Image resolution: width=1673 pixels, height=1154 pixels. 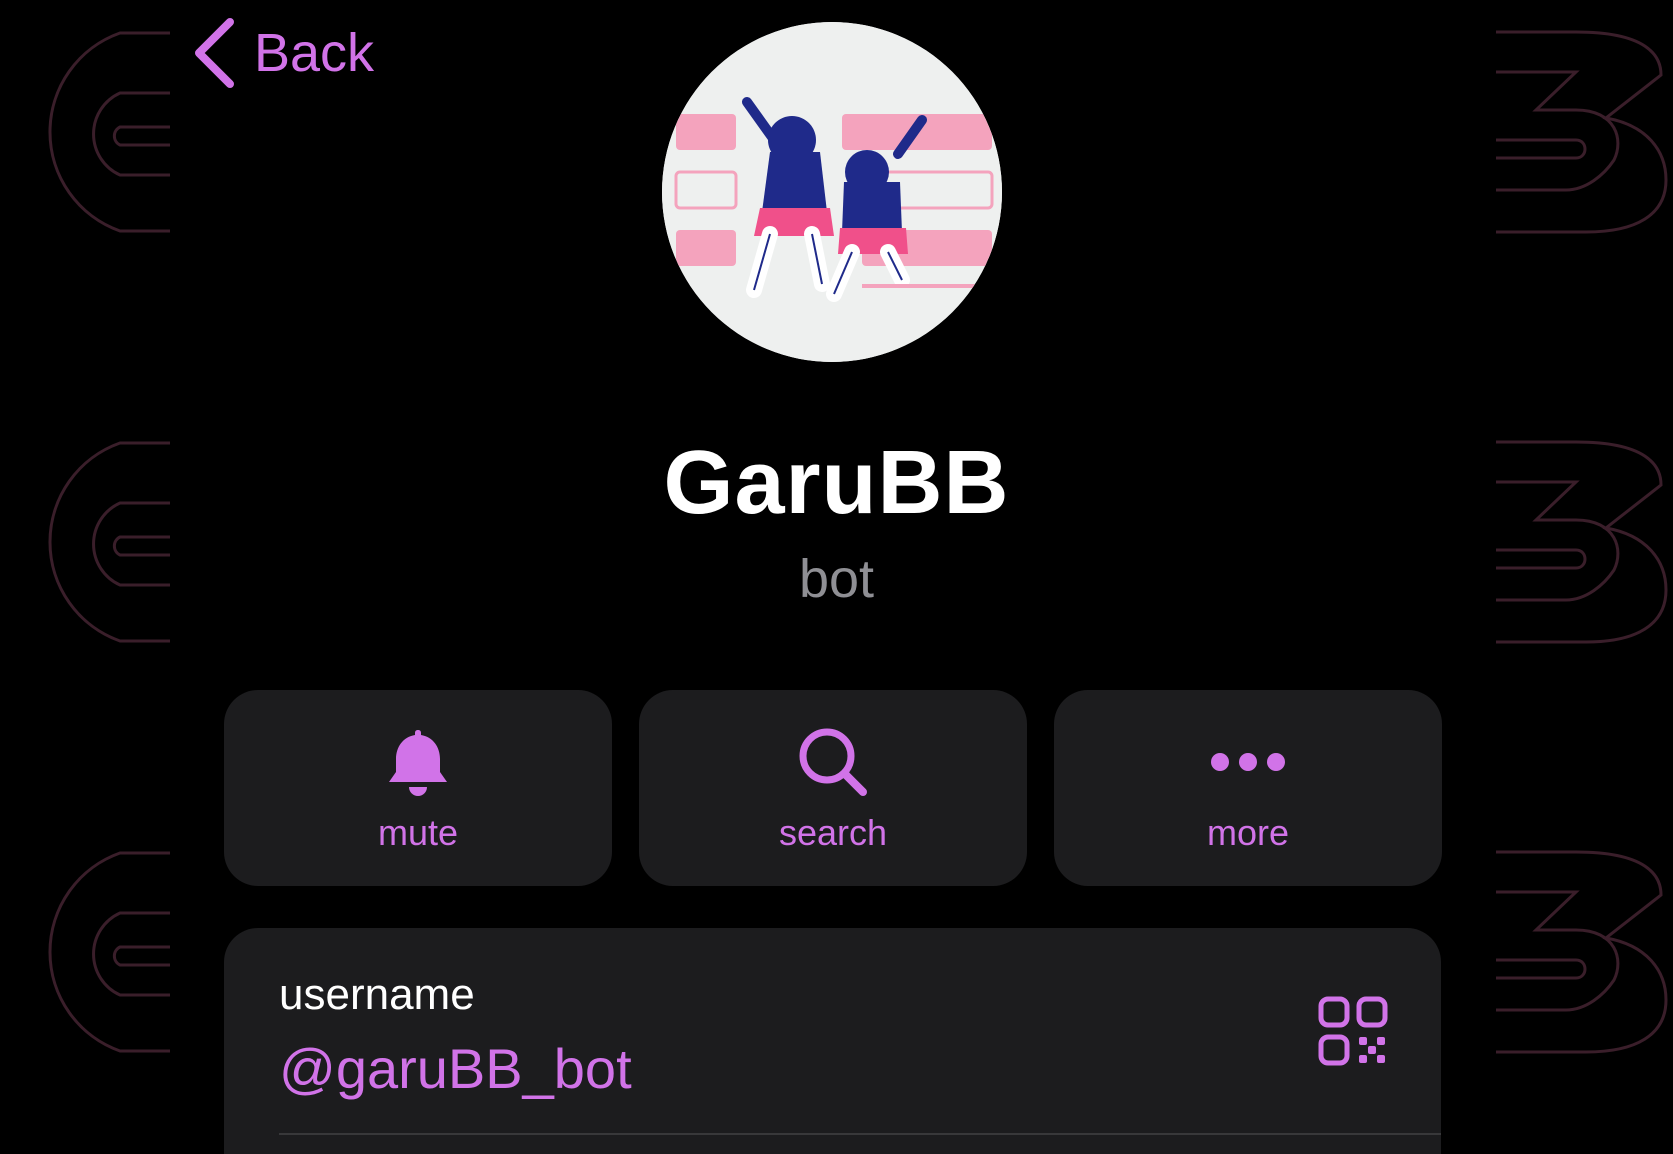 I want to click on profile-name: GaruBB, so click(x=836, y=483).